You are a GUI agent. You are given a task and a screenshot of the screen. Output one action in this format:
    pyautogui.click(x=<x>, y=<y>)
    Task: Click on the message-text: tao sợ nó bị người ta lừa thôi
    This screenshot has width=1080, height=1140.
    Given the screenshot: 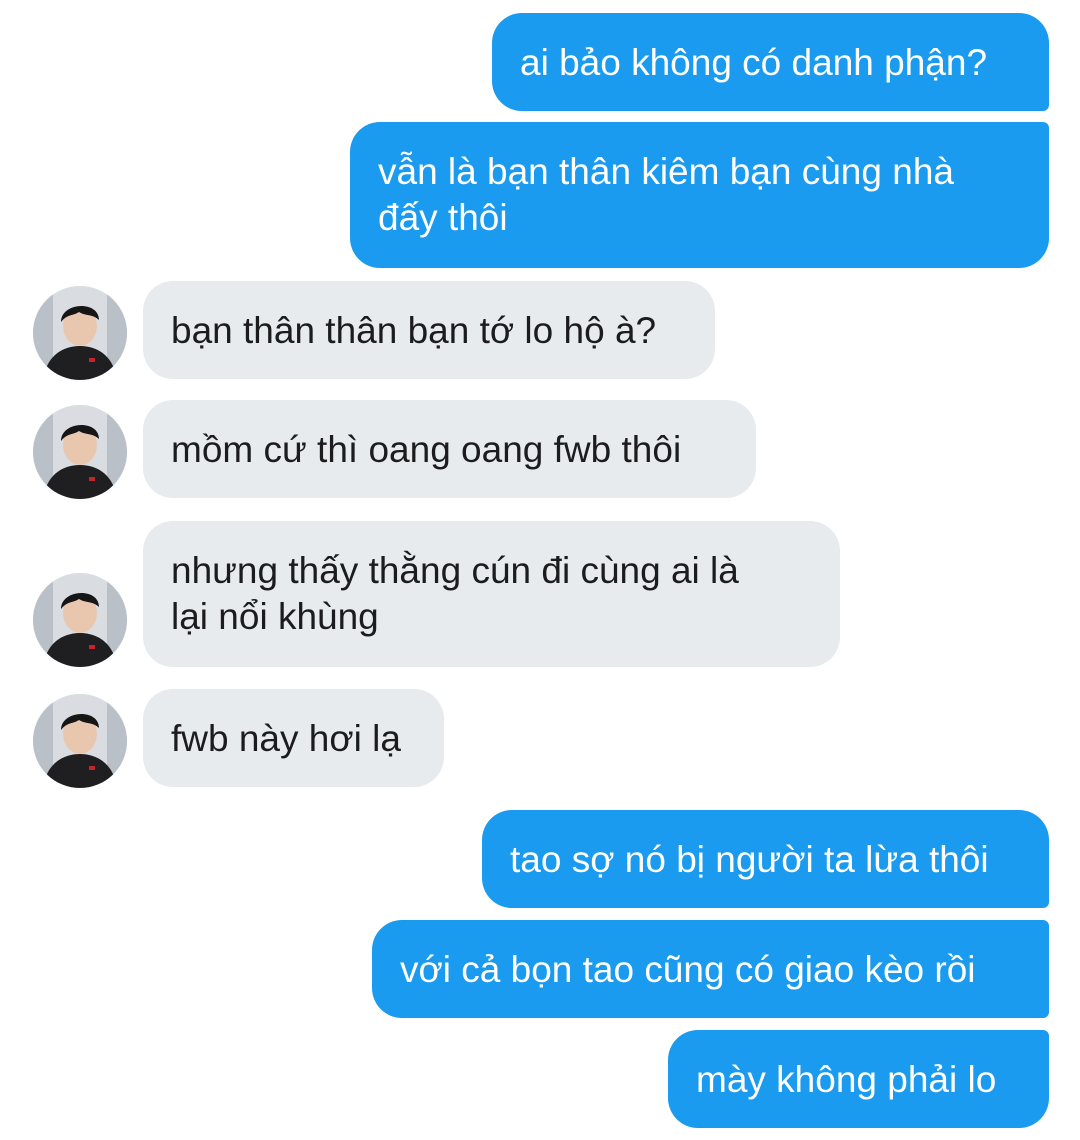 What is the action you would take?
    pyautogui.click(x=749, y=859)
    